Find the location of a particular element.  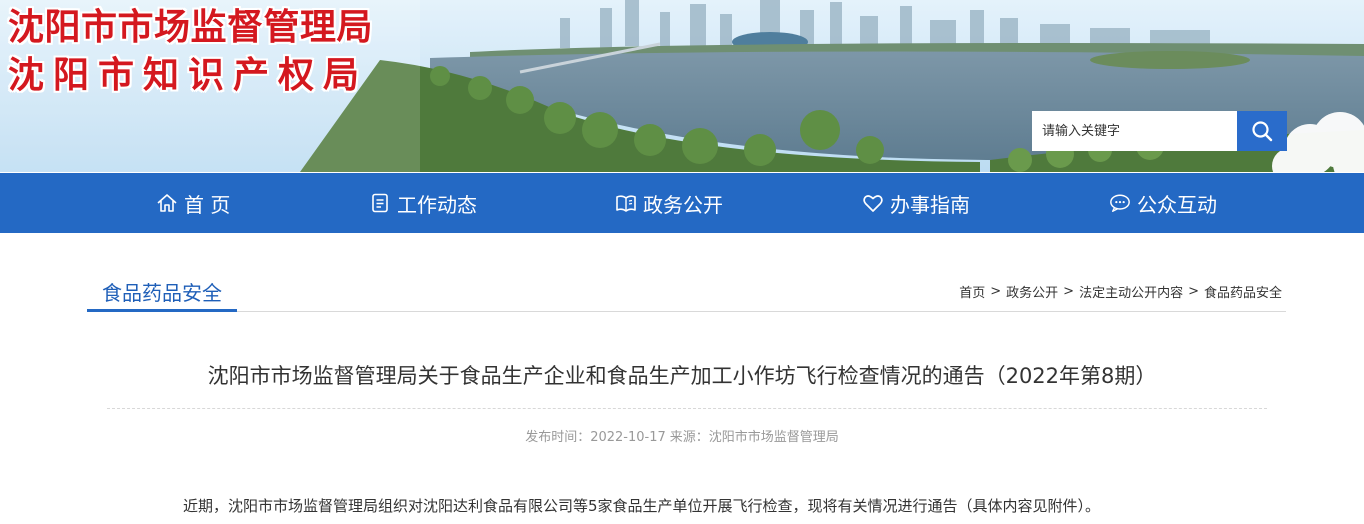

nav-label-work-news: 工作动态 is located at coordinates (437, 204).